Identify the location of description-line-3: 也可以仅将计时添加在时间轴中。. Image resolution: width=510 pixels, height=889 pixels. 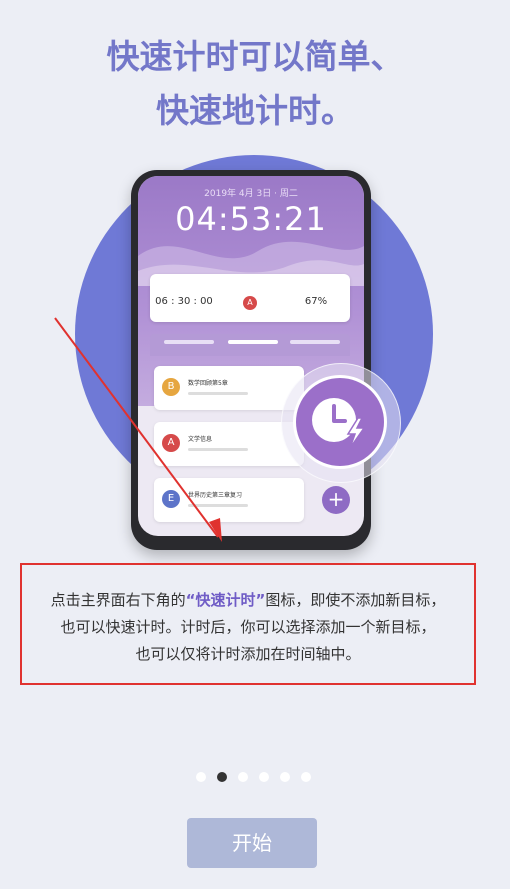
(248, 654).